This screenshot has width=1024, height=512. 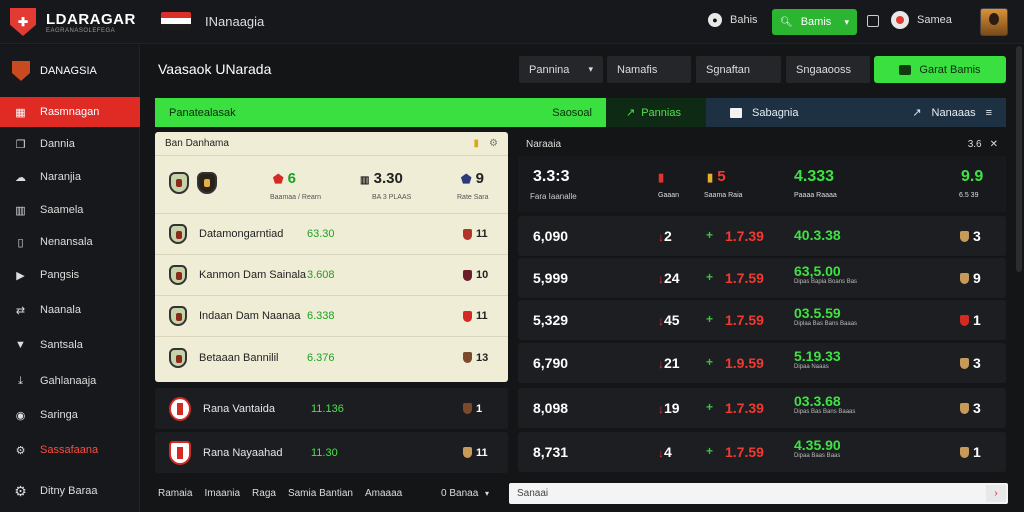 What do you see at coordinates (70, 112) in the screenshot?
I see `sidebar-item-home: ▦ Rasmnagan` at bounding box center [70, 112].